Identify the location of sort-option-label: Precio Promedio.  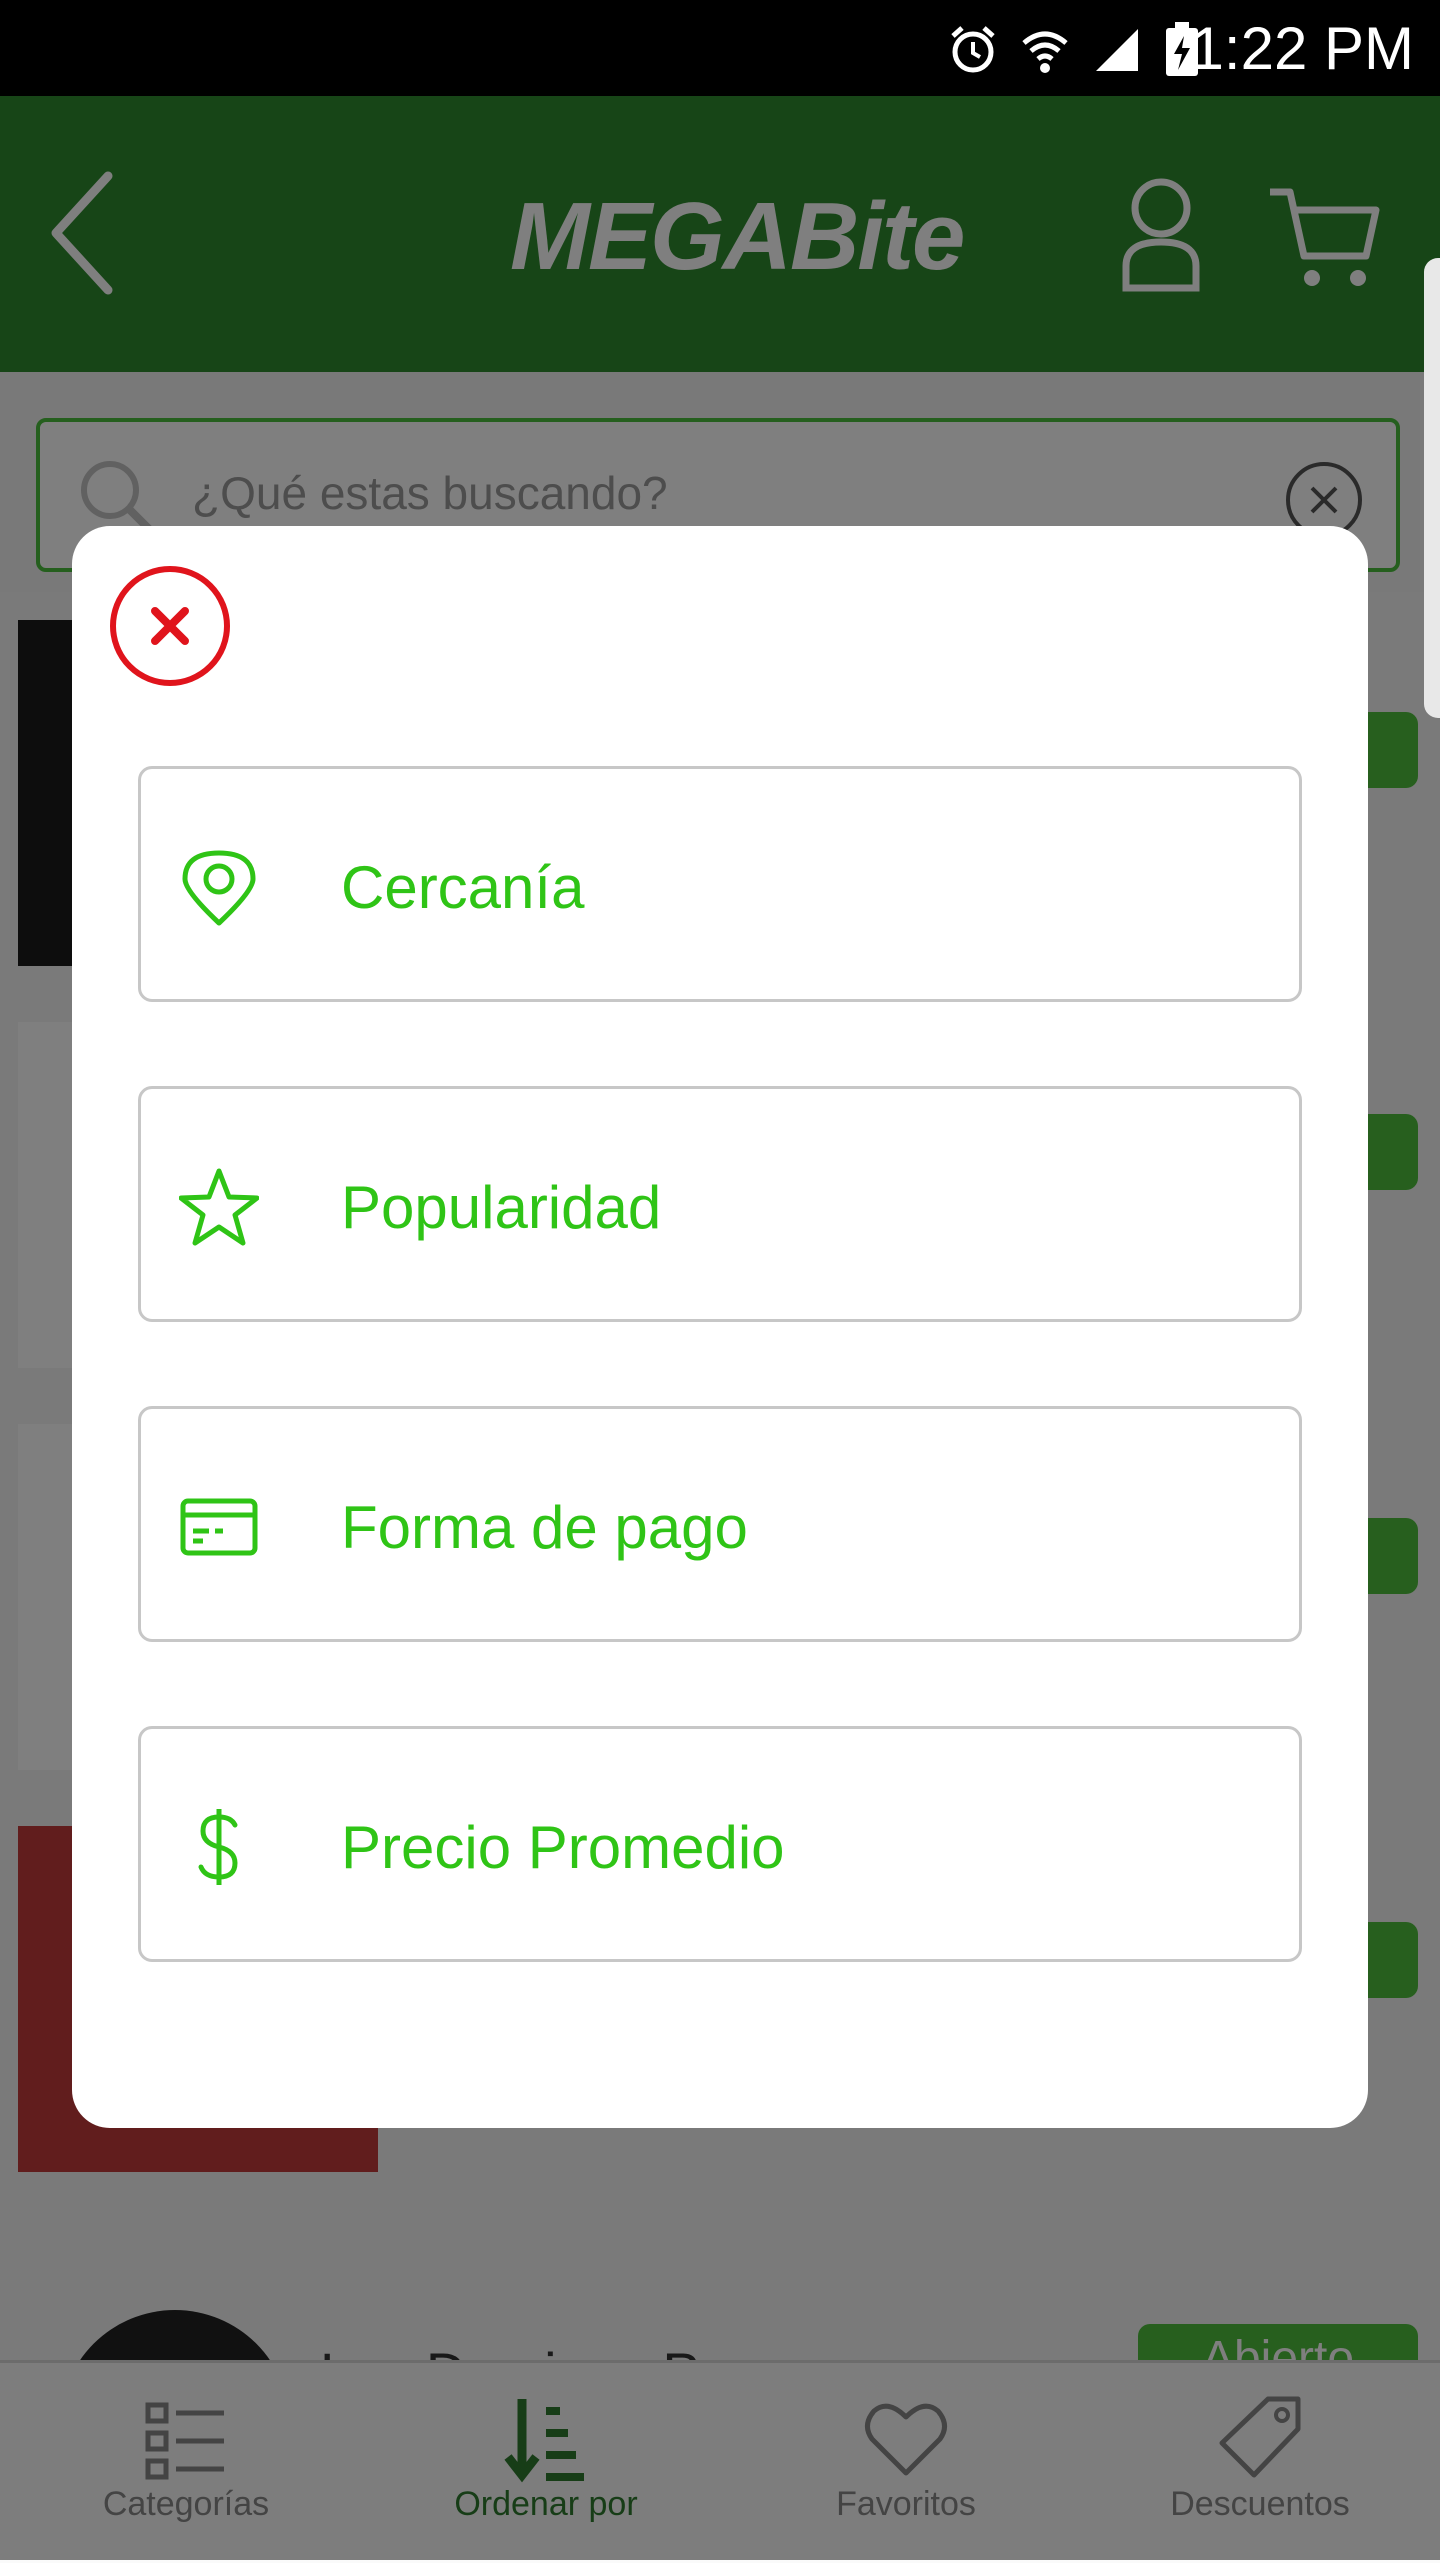
(563, 1847).